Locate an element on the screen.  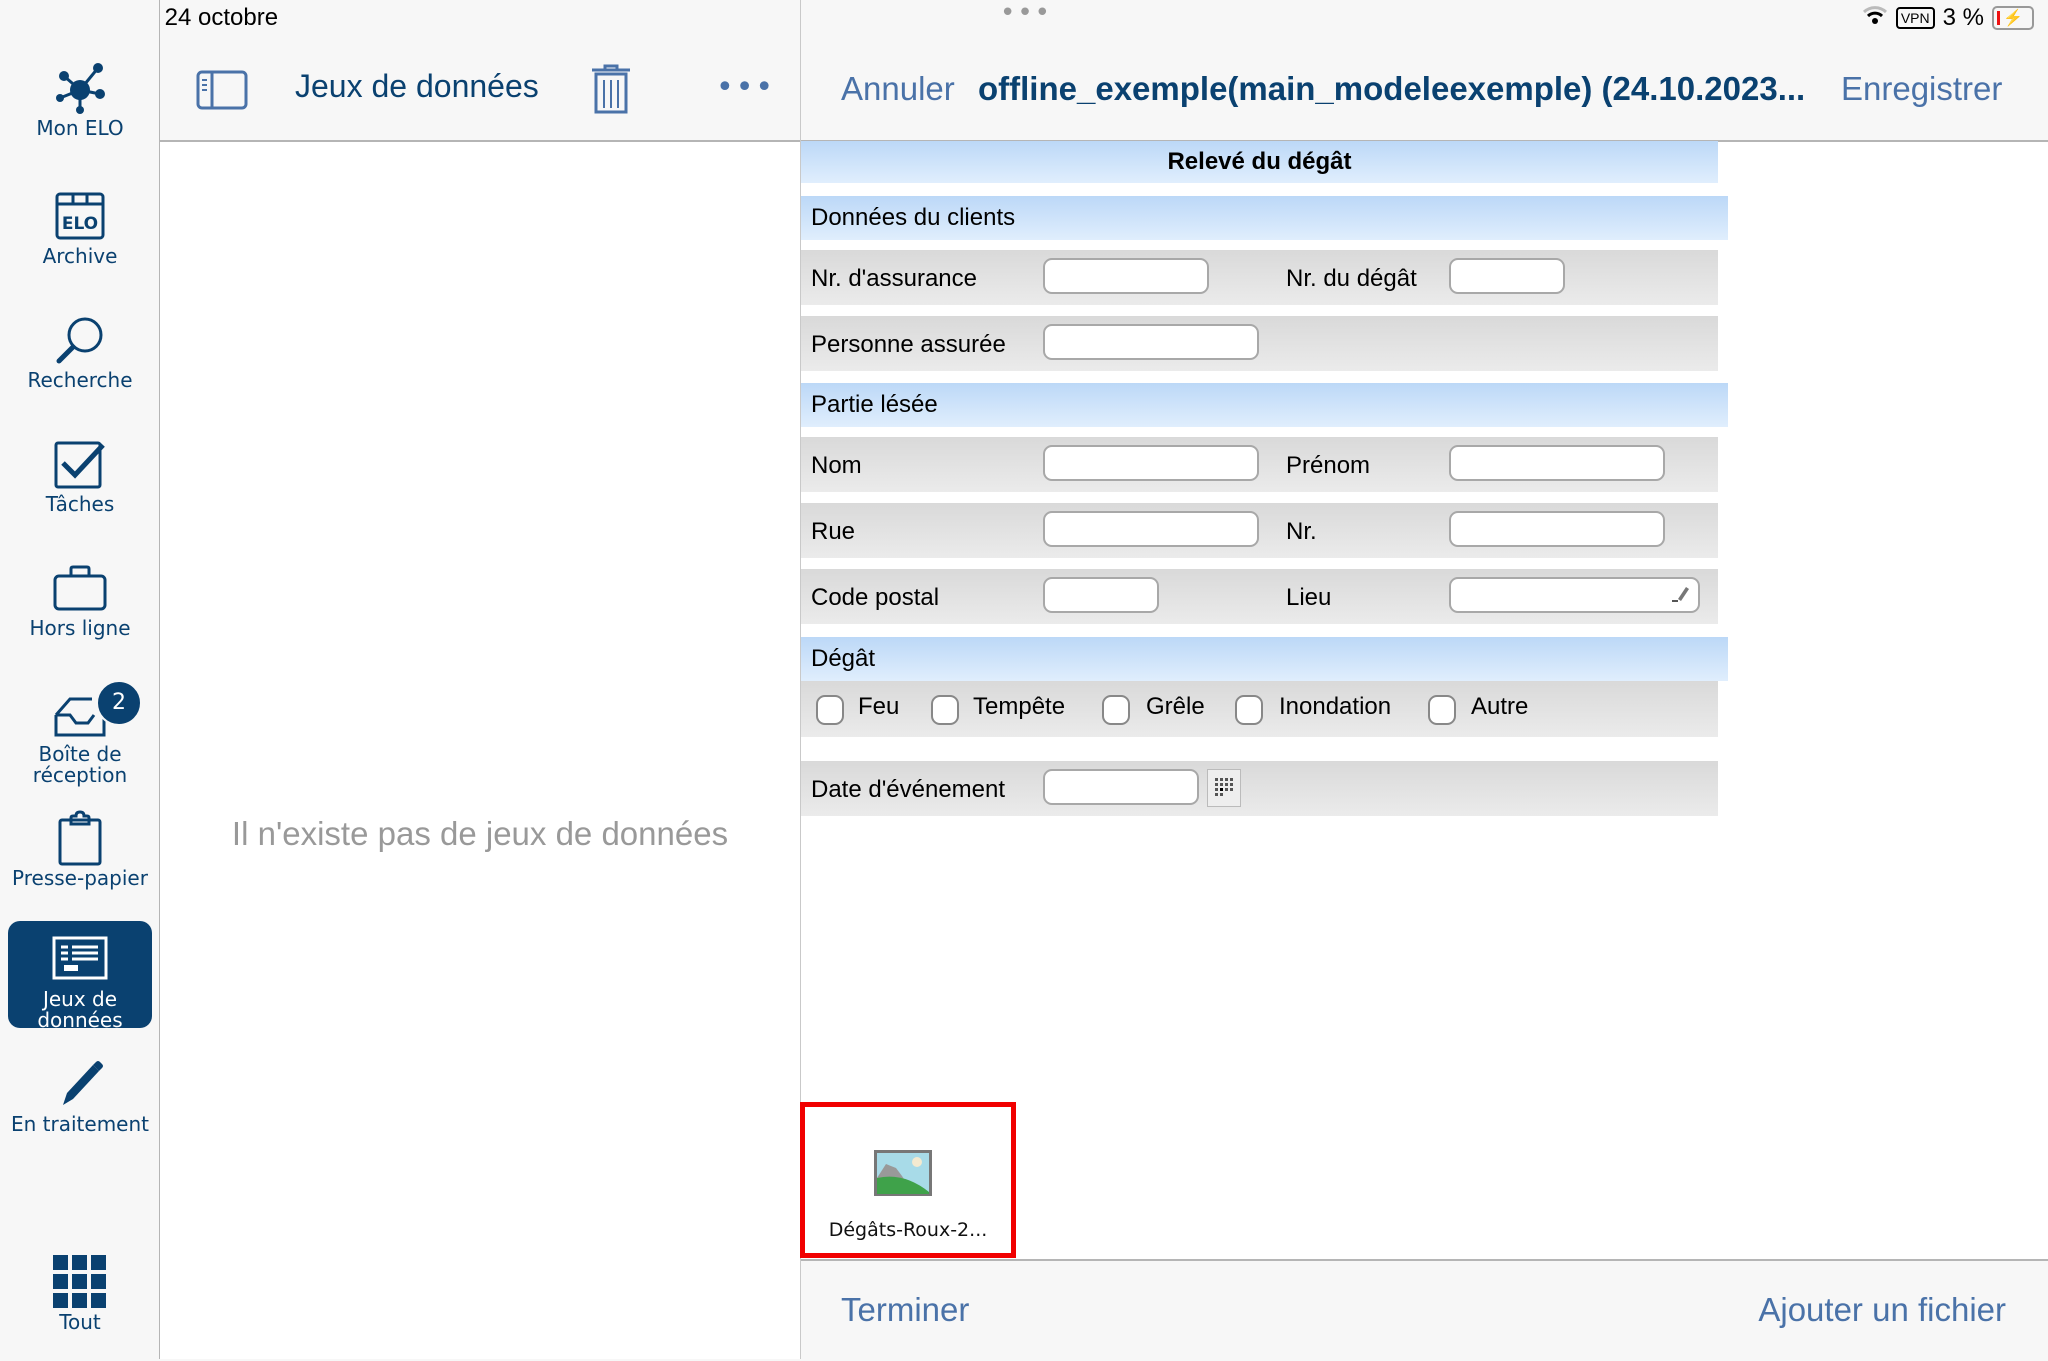
sidebar-item-mon-elo: Mon ELO is located at coordinates (80, 98).